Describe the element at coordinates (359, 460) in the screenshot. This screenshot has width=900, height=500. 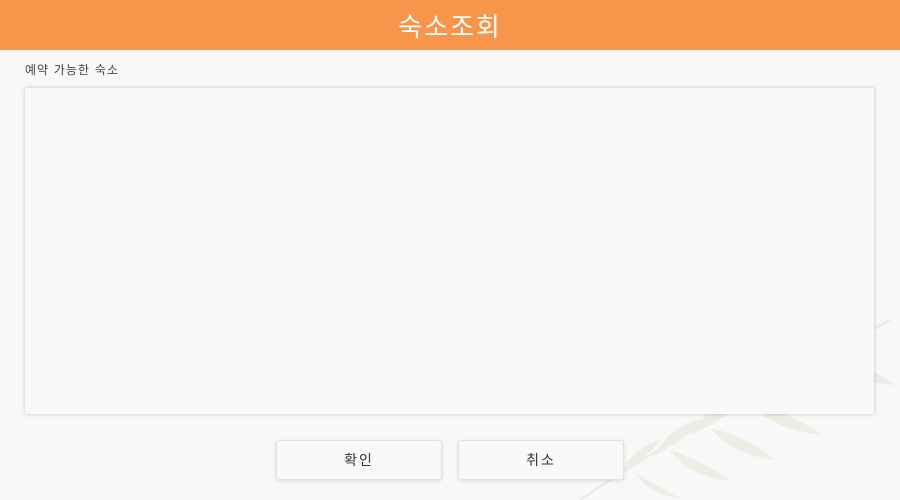
I see `confirm-button: 확인` at that location.